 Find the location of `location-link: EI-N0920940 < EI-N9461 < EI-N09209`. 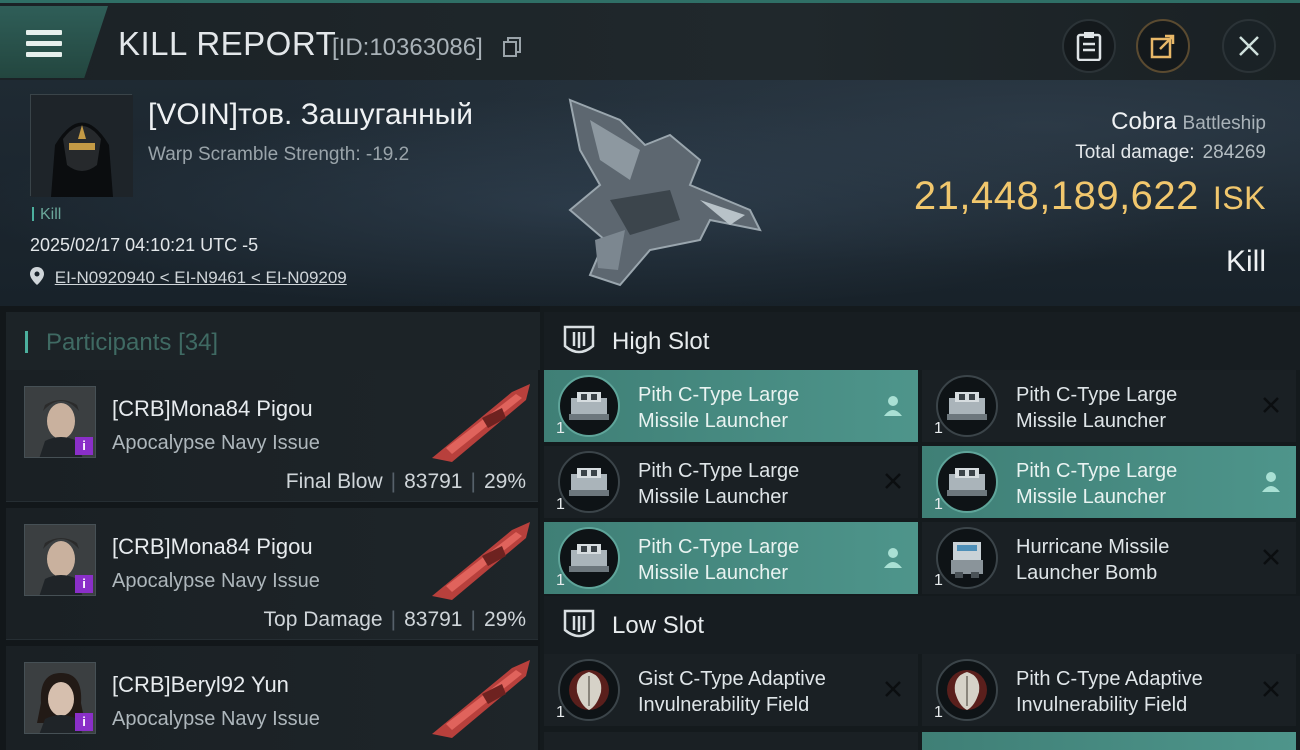

location-link: EI-N0920940 < EI-N9461 < EI-N09209 is located at coordinates (201, 277).